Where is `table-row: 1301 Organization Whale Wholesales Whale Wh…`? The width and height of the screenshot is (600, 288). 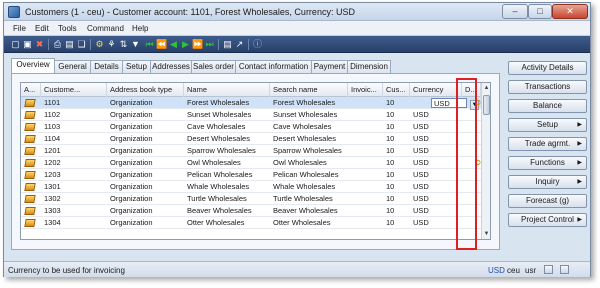 table-row: 1301 Organization Whale Wholesales Whale Wh… is located at coordinates (251, 187).